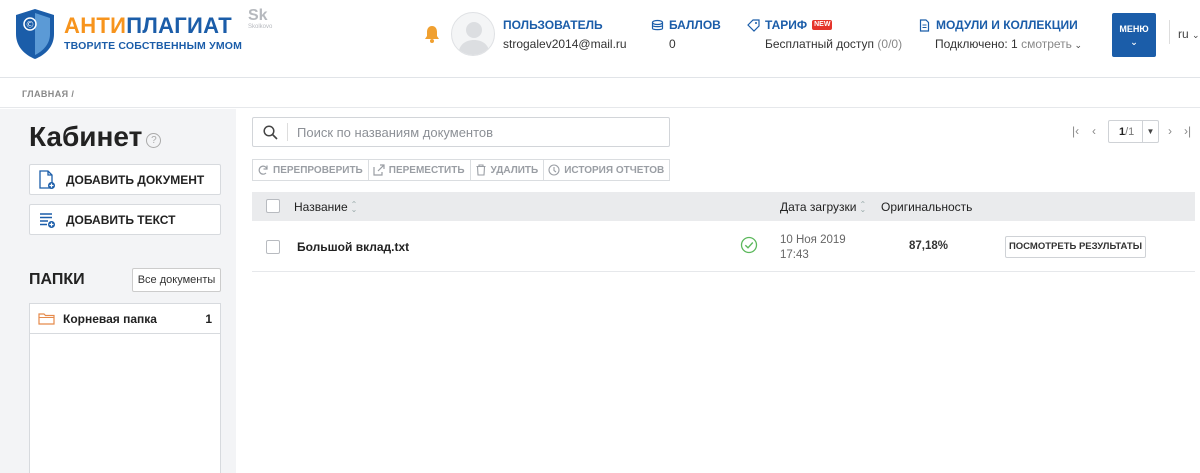 This screenshot has height=473, width=1200. What do you see at coordinates (1134, 35) in the screenshot?
I see `menu-button: МЕНЮ ⌄` at bounding box center [1134, 35].